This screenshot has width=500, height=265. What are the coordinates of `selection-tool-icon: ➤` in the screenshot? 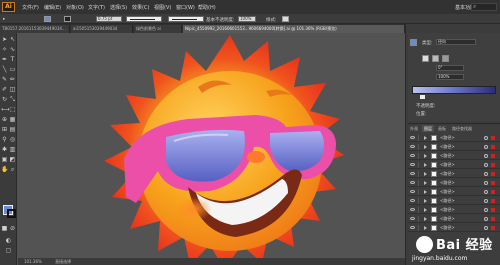 It's located at (4, 39).